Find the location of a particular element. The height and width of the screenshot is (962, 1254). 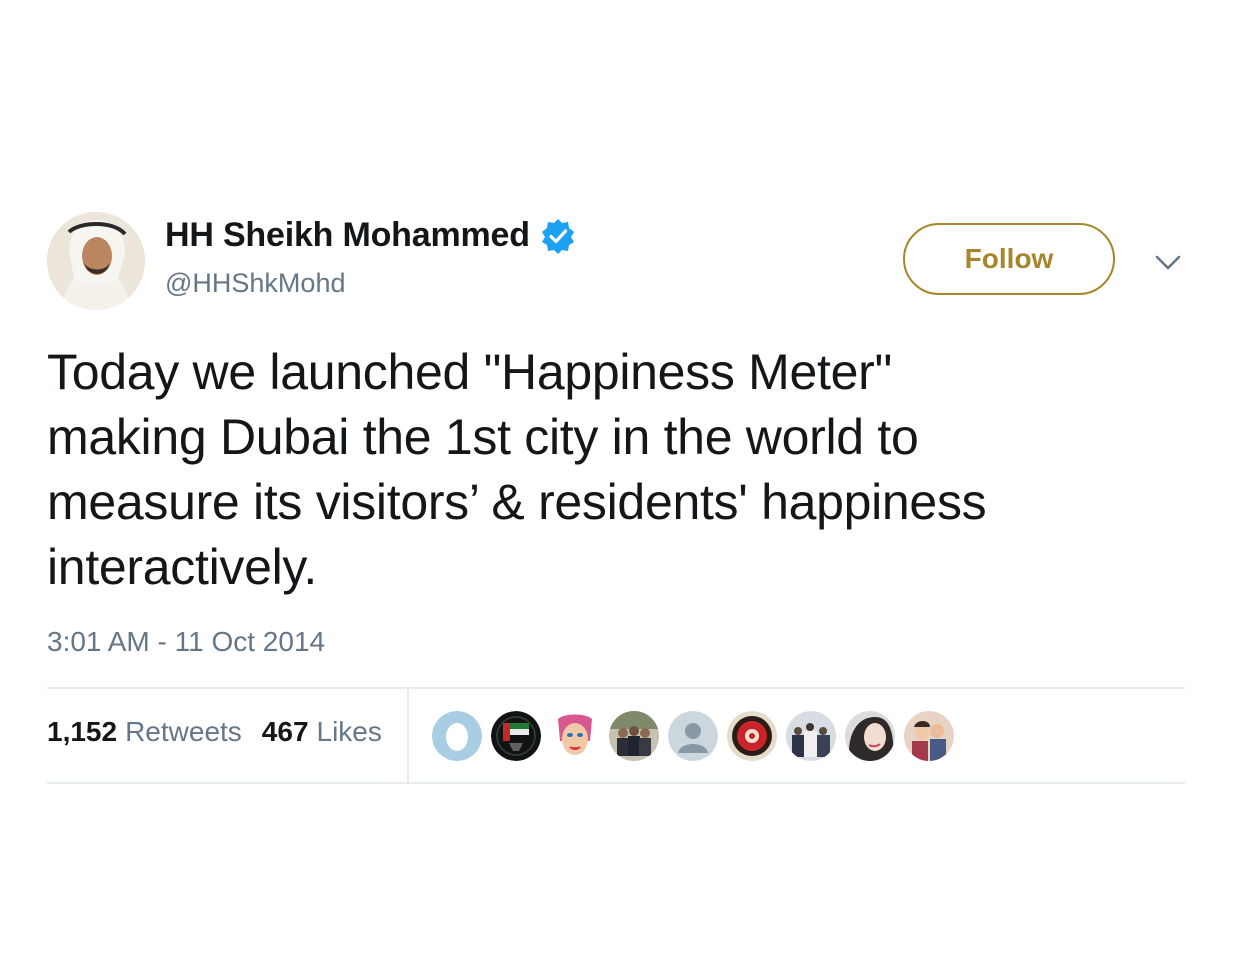

retweets-stat: 1,152 Retweets is located at coordinates (144, 732).